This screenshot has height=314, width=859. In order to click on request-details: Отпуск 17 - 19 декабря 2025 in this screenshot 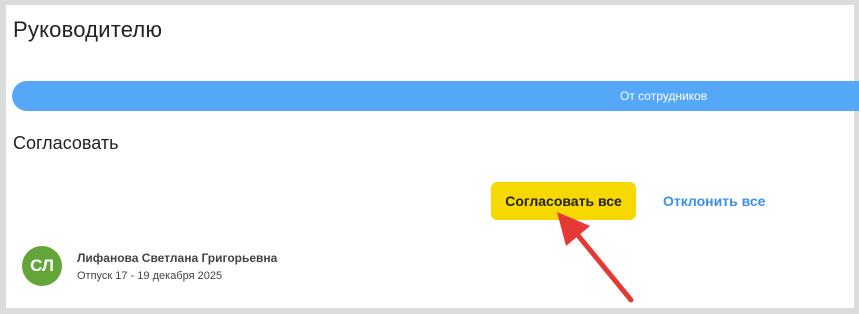, I will do `click(150, 276)`.